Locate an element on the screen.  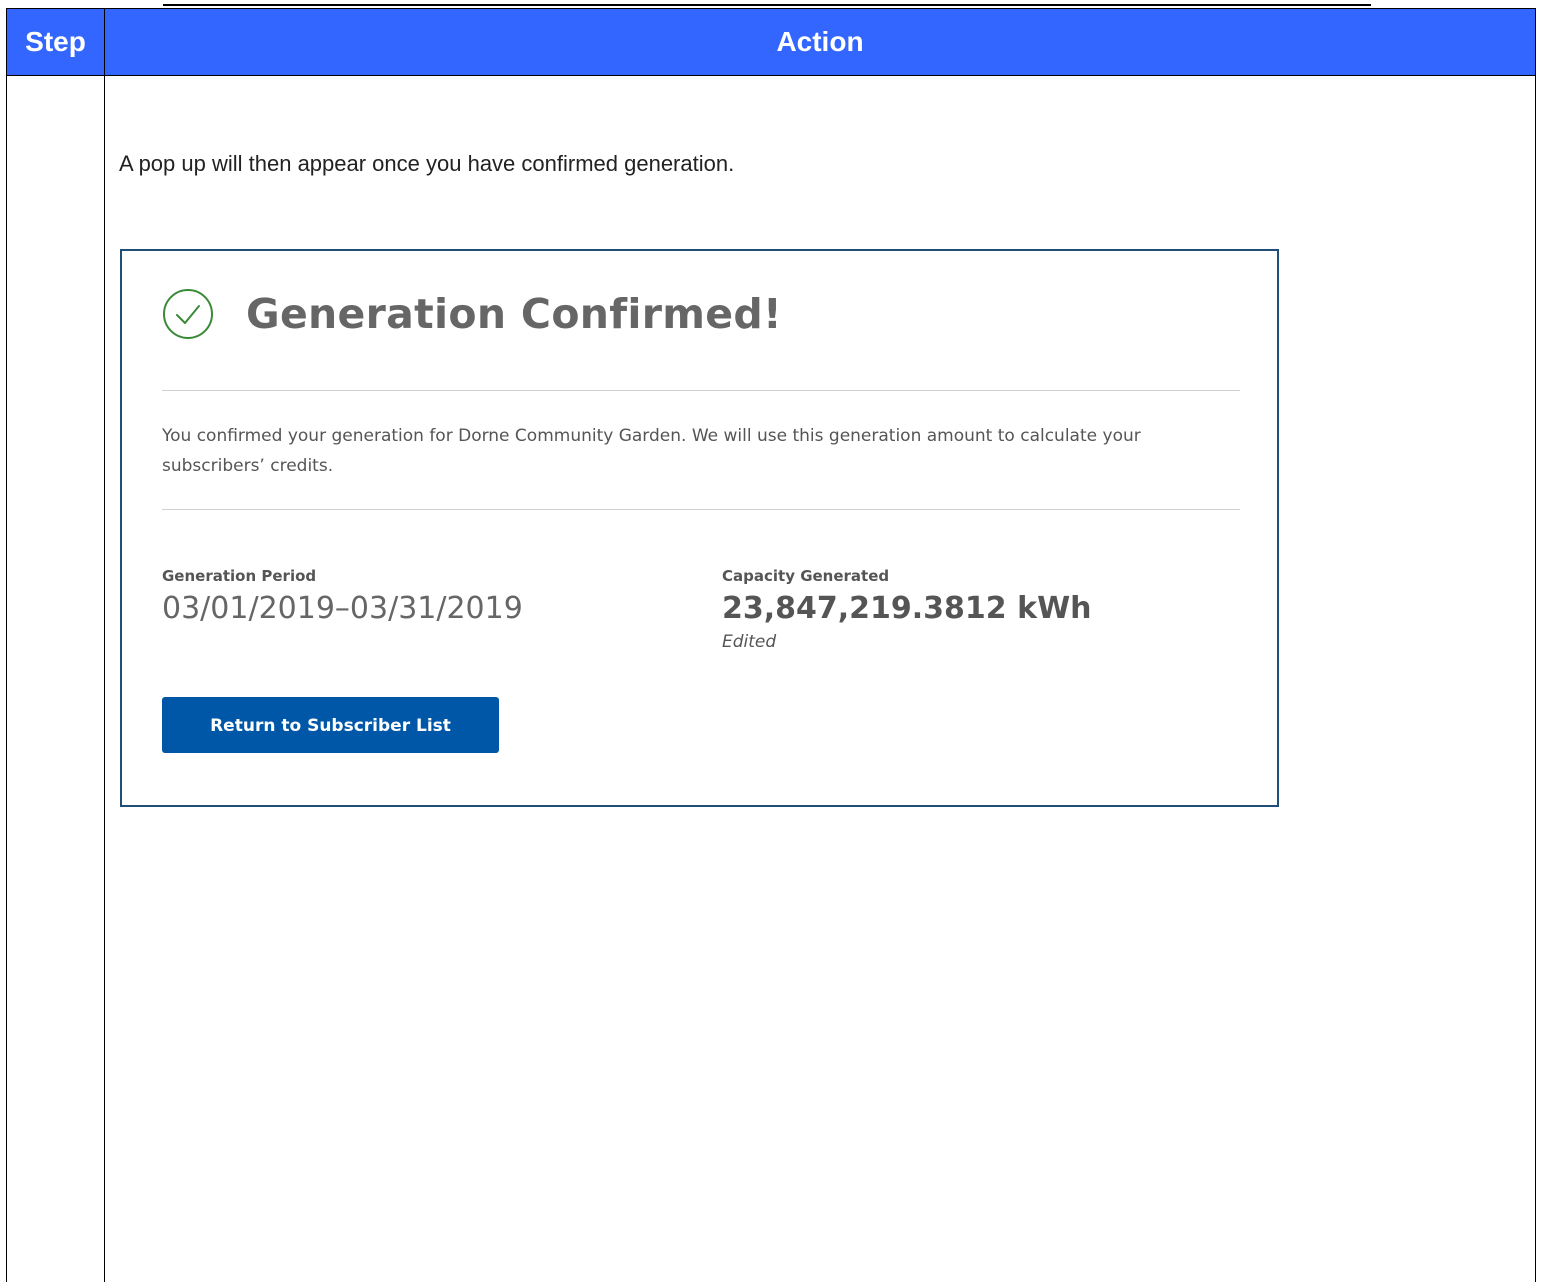
table-header-row: Step Action is located at coordinates (771, 42).